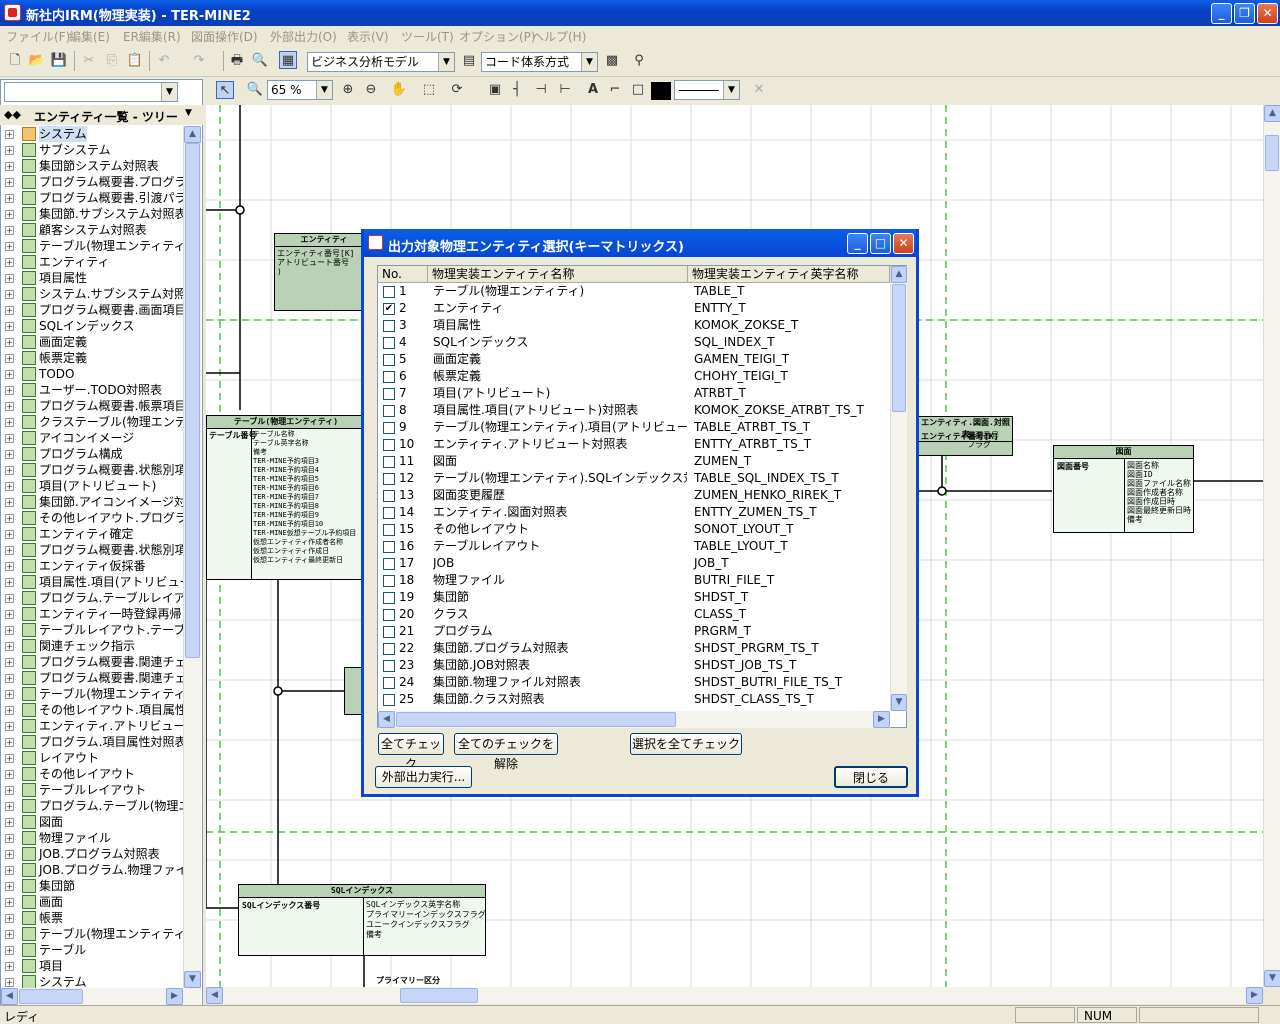 The width and height of the screenshot is (1280, 1024). I want to click on tree-item: + プログラム概要書.状態別項目, so click(92, 470).